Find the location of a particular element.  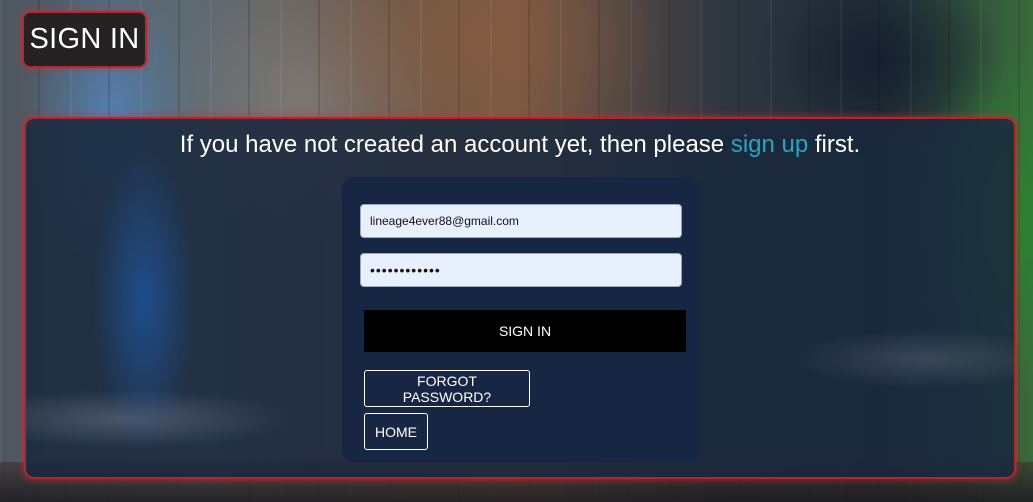

page-title-badge: SIGN IN is located at coordinates (84, 39).